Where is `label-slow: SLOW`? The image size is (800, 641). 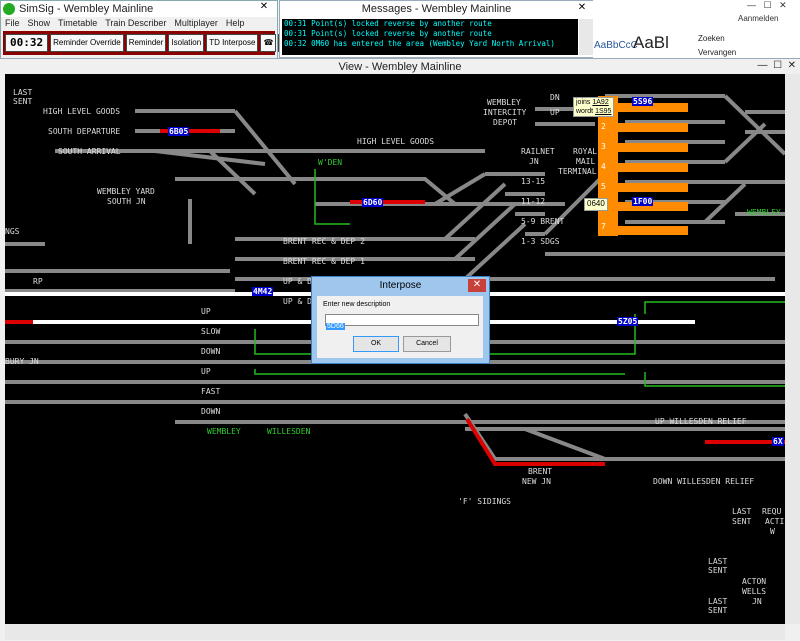
label-slow: SLOW is located at coordinates (211, 331).